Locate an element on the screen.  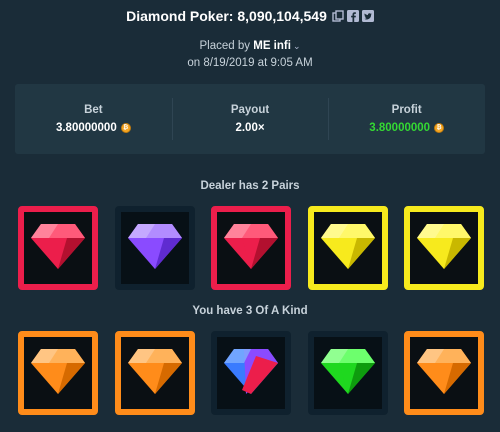
bet-value: 3.80000000 ₿ is located at coordinates (93, 128).